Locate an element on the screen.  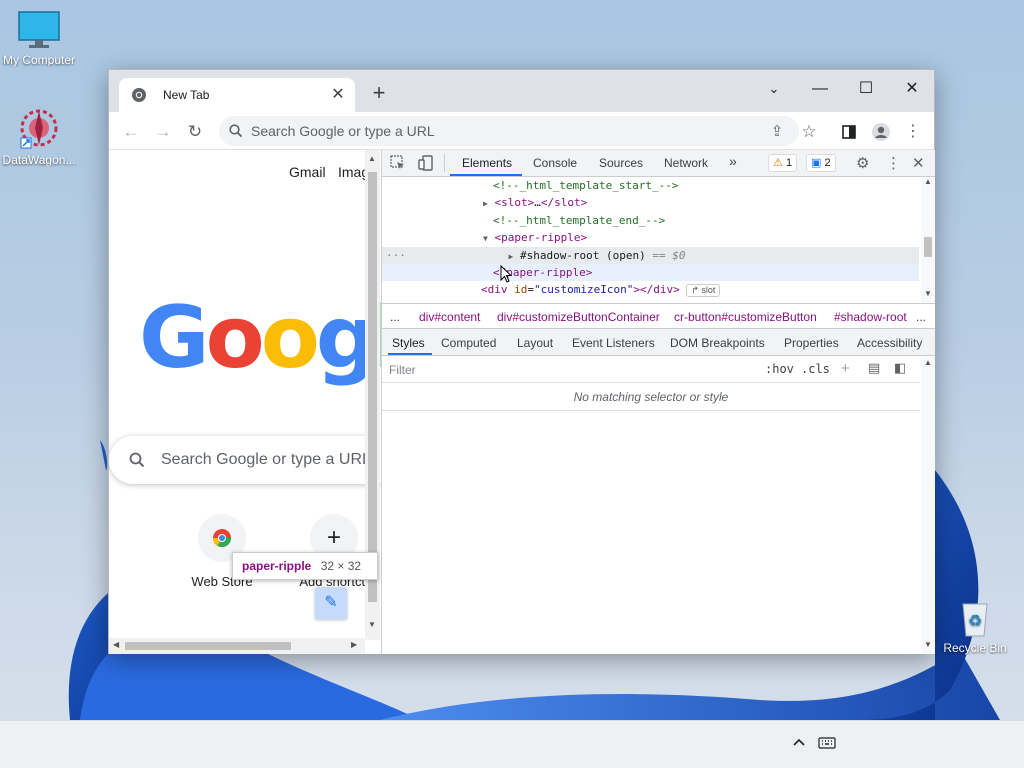
warnings-count: 1 is located at coordinates (789, 163).